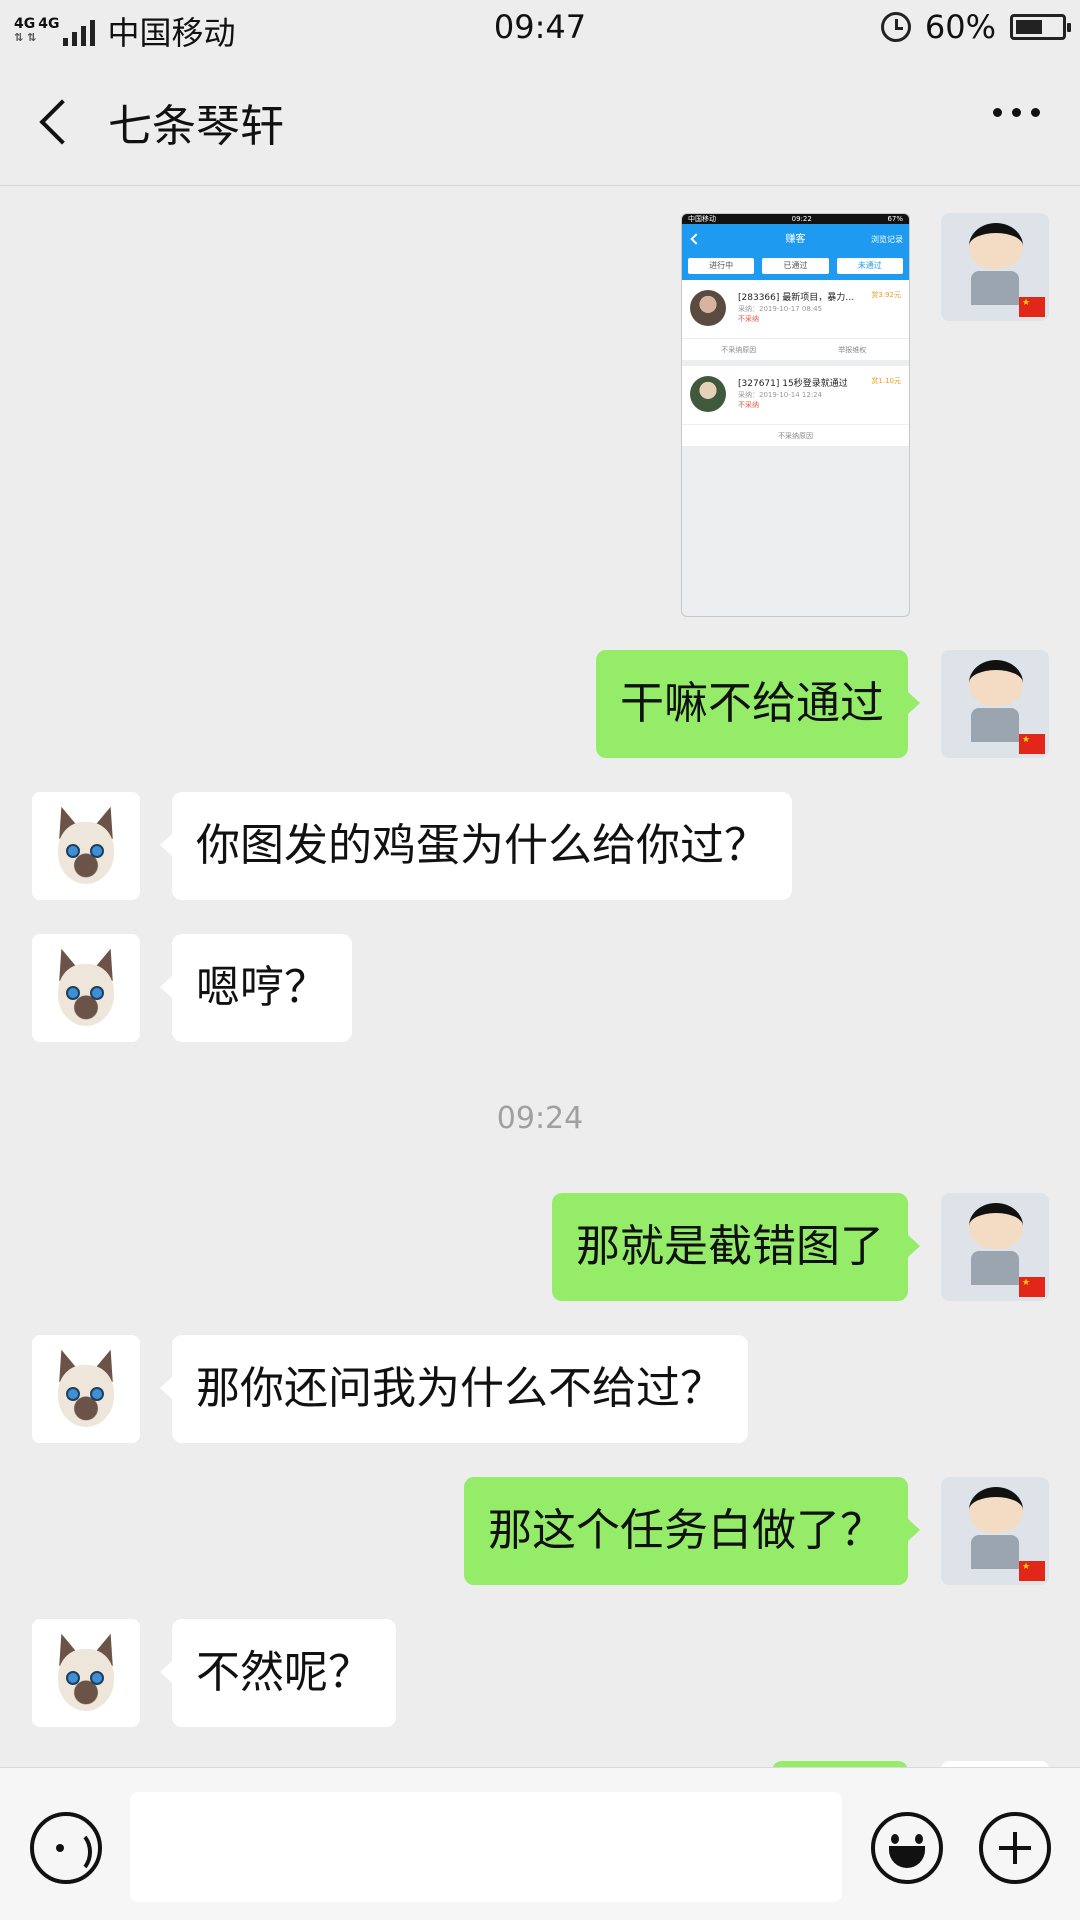 This screenshot has height=1920, width=1080. Describe the element at coordinates (960, 27) in the screenshot. I see `battery-percent: 60%` at that location.